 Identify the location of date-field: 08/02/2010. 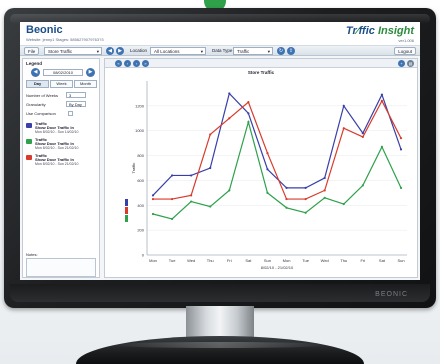
(63, 72).